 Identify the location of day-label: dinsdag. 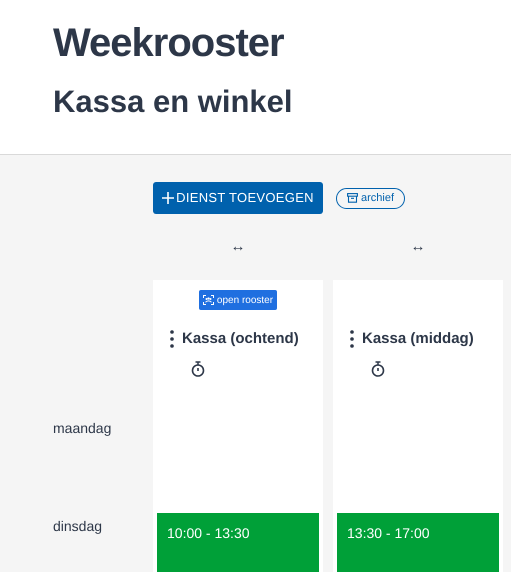
(77, 526).